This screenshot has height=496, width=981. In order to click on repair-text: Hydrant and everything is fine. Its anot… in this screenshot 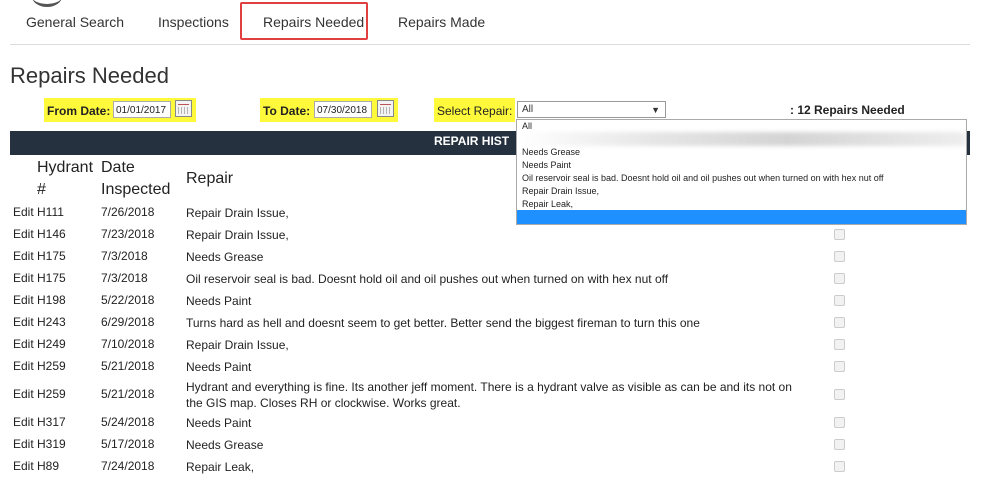, I will do `click(489, 395)`.